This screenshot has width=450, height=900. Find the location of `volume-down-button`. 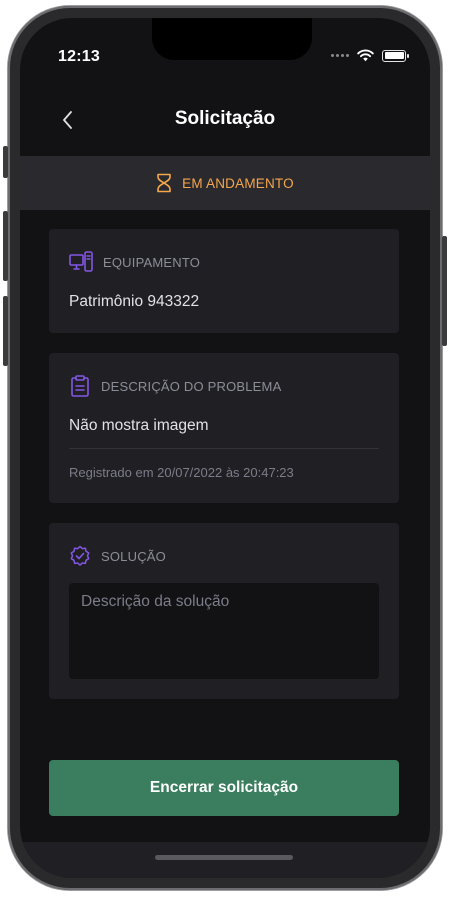

volume-down-button is located at coordinates (5, 331).